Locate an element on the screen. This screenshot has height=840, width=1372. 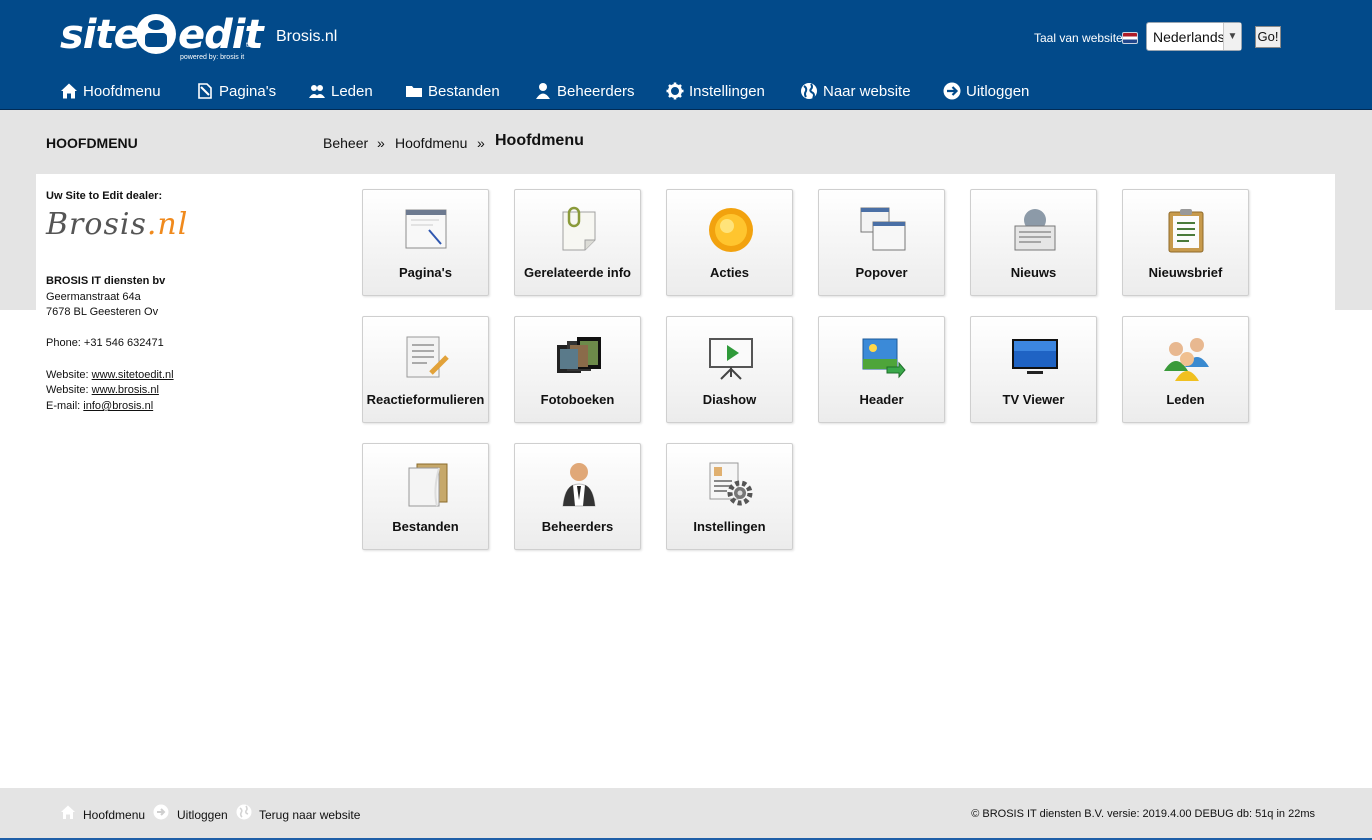
members-icon is located at coordinates (1186, 359).